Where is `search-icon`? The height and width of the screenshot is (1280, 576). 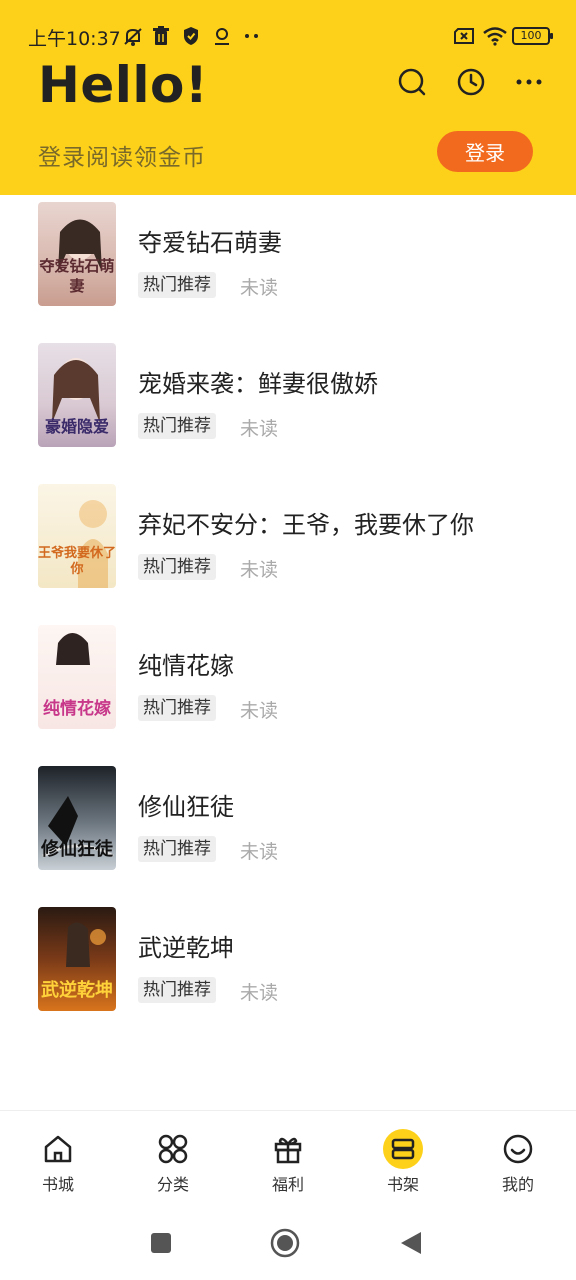 search-icon is located at coordinates (412, 84).